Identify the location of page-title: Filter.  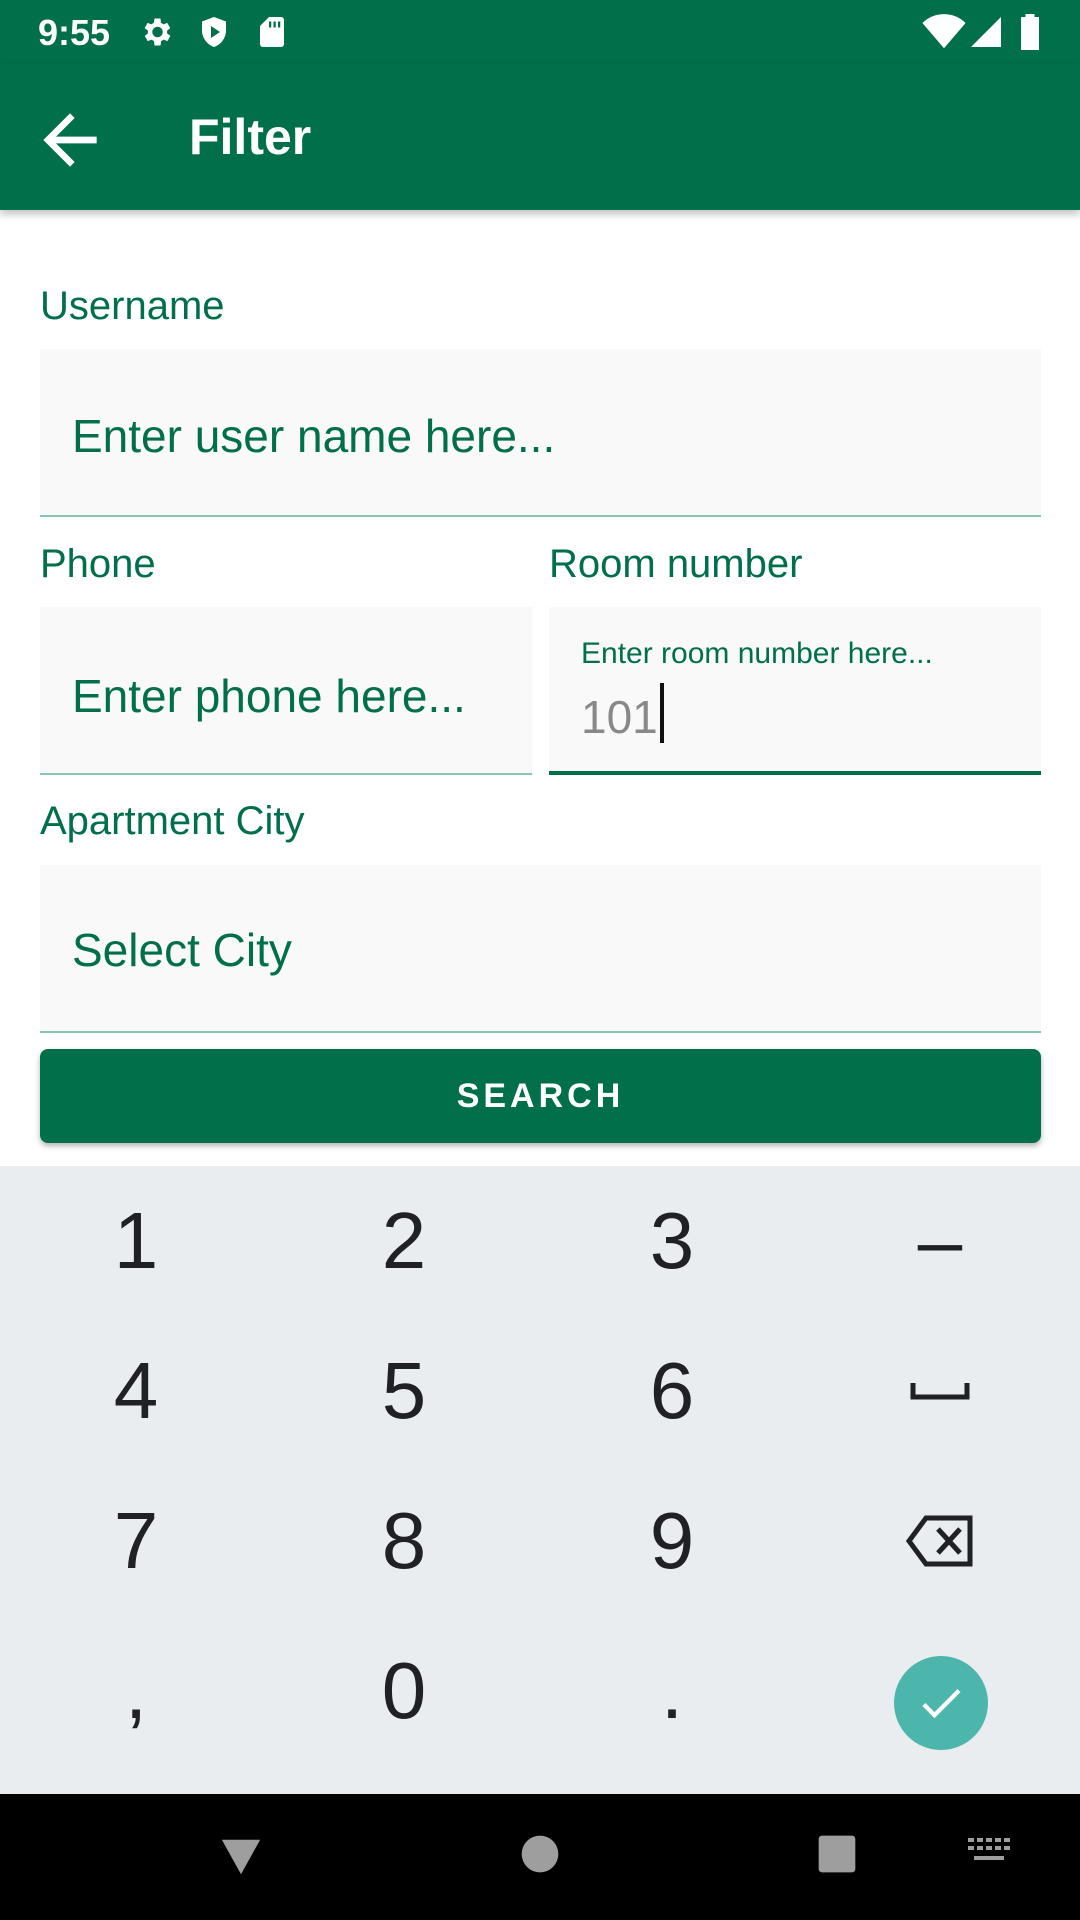
(250, 137).